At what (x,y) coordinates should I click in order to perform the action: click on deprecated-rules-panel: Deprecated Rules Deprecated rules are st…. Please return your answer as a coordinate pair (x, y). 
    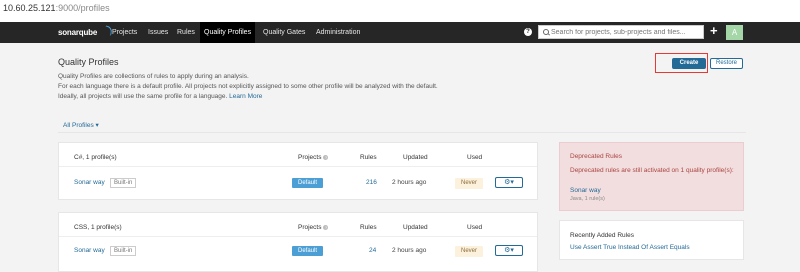
    Looking at the image, I should click on (651, 176).